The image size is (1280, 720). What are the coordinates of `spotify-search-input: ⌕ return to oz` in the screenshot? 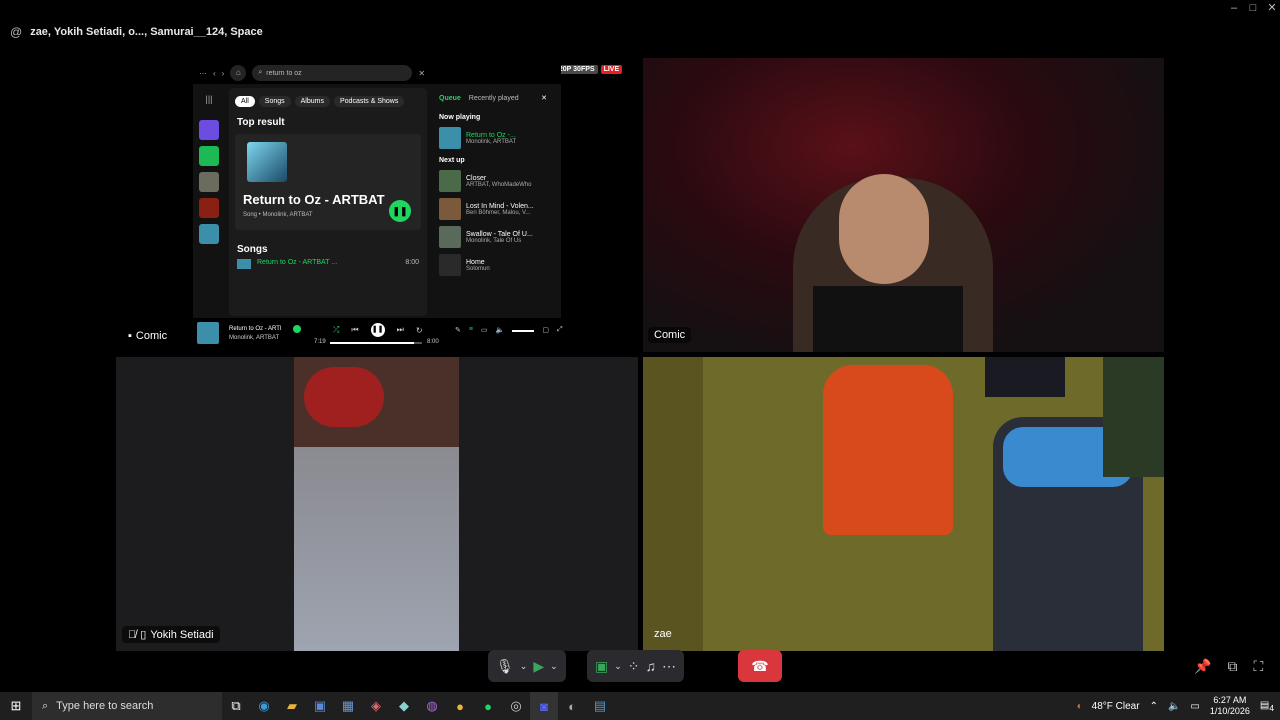 It's located at (332, 73).